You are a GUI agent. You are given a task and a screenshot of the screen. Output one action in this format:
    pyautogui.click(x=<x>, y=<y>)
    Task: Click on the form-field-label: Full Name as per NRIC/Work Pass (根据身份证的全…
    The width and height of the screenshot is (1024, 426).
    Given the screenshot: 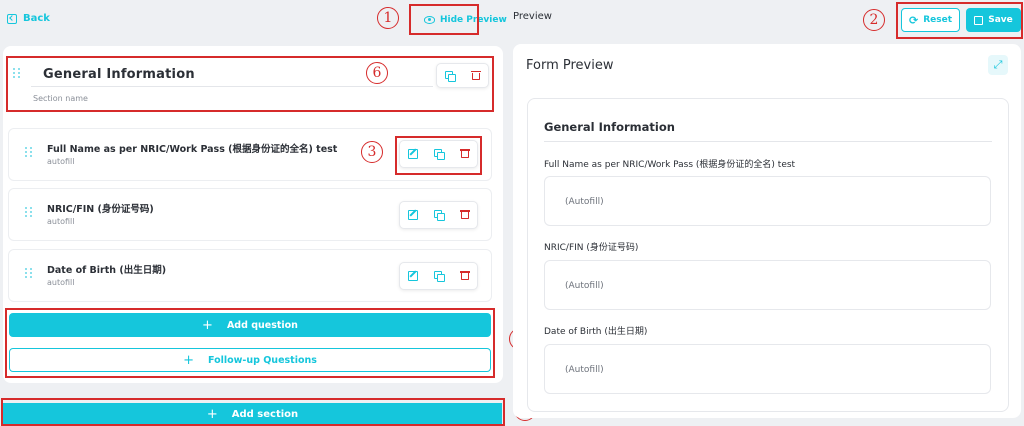 What is the action you would take?
    pyautogui.click(x=670, y=165)
    